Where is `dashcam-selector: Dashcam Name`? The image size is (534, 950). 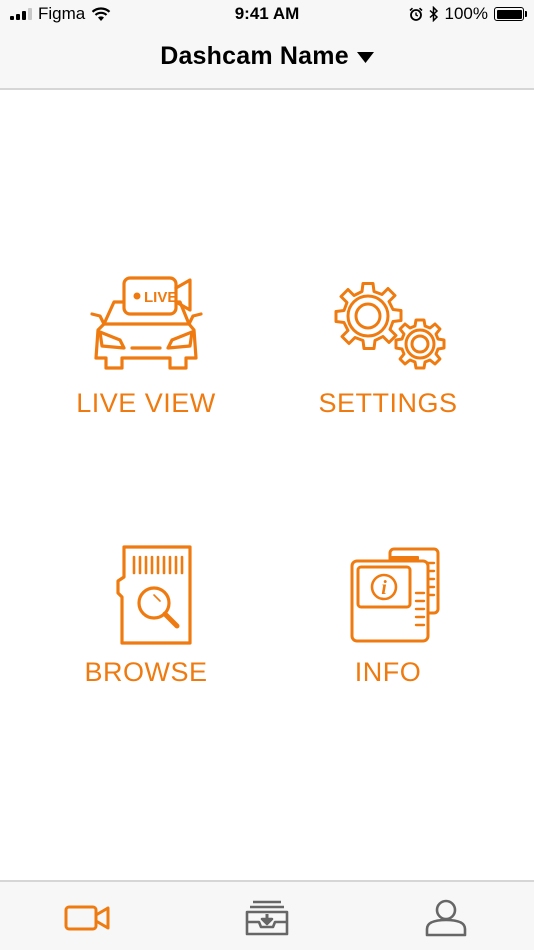 dashcam-selector: Dashcam Name is located at coordinates (267, 56).